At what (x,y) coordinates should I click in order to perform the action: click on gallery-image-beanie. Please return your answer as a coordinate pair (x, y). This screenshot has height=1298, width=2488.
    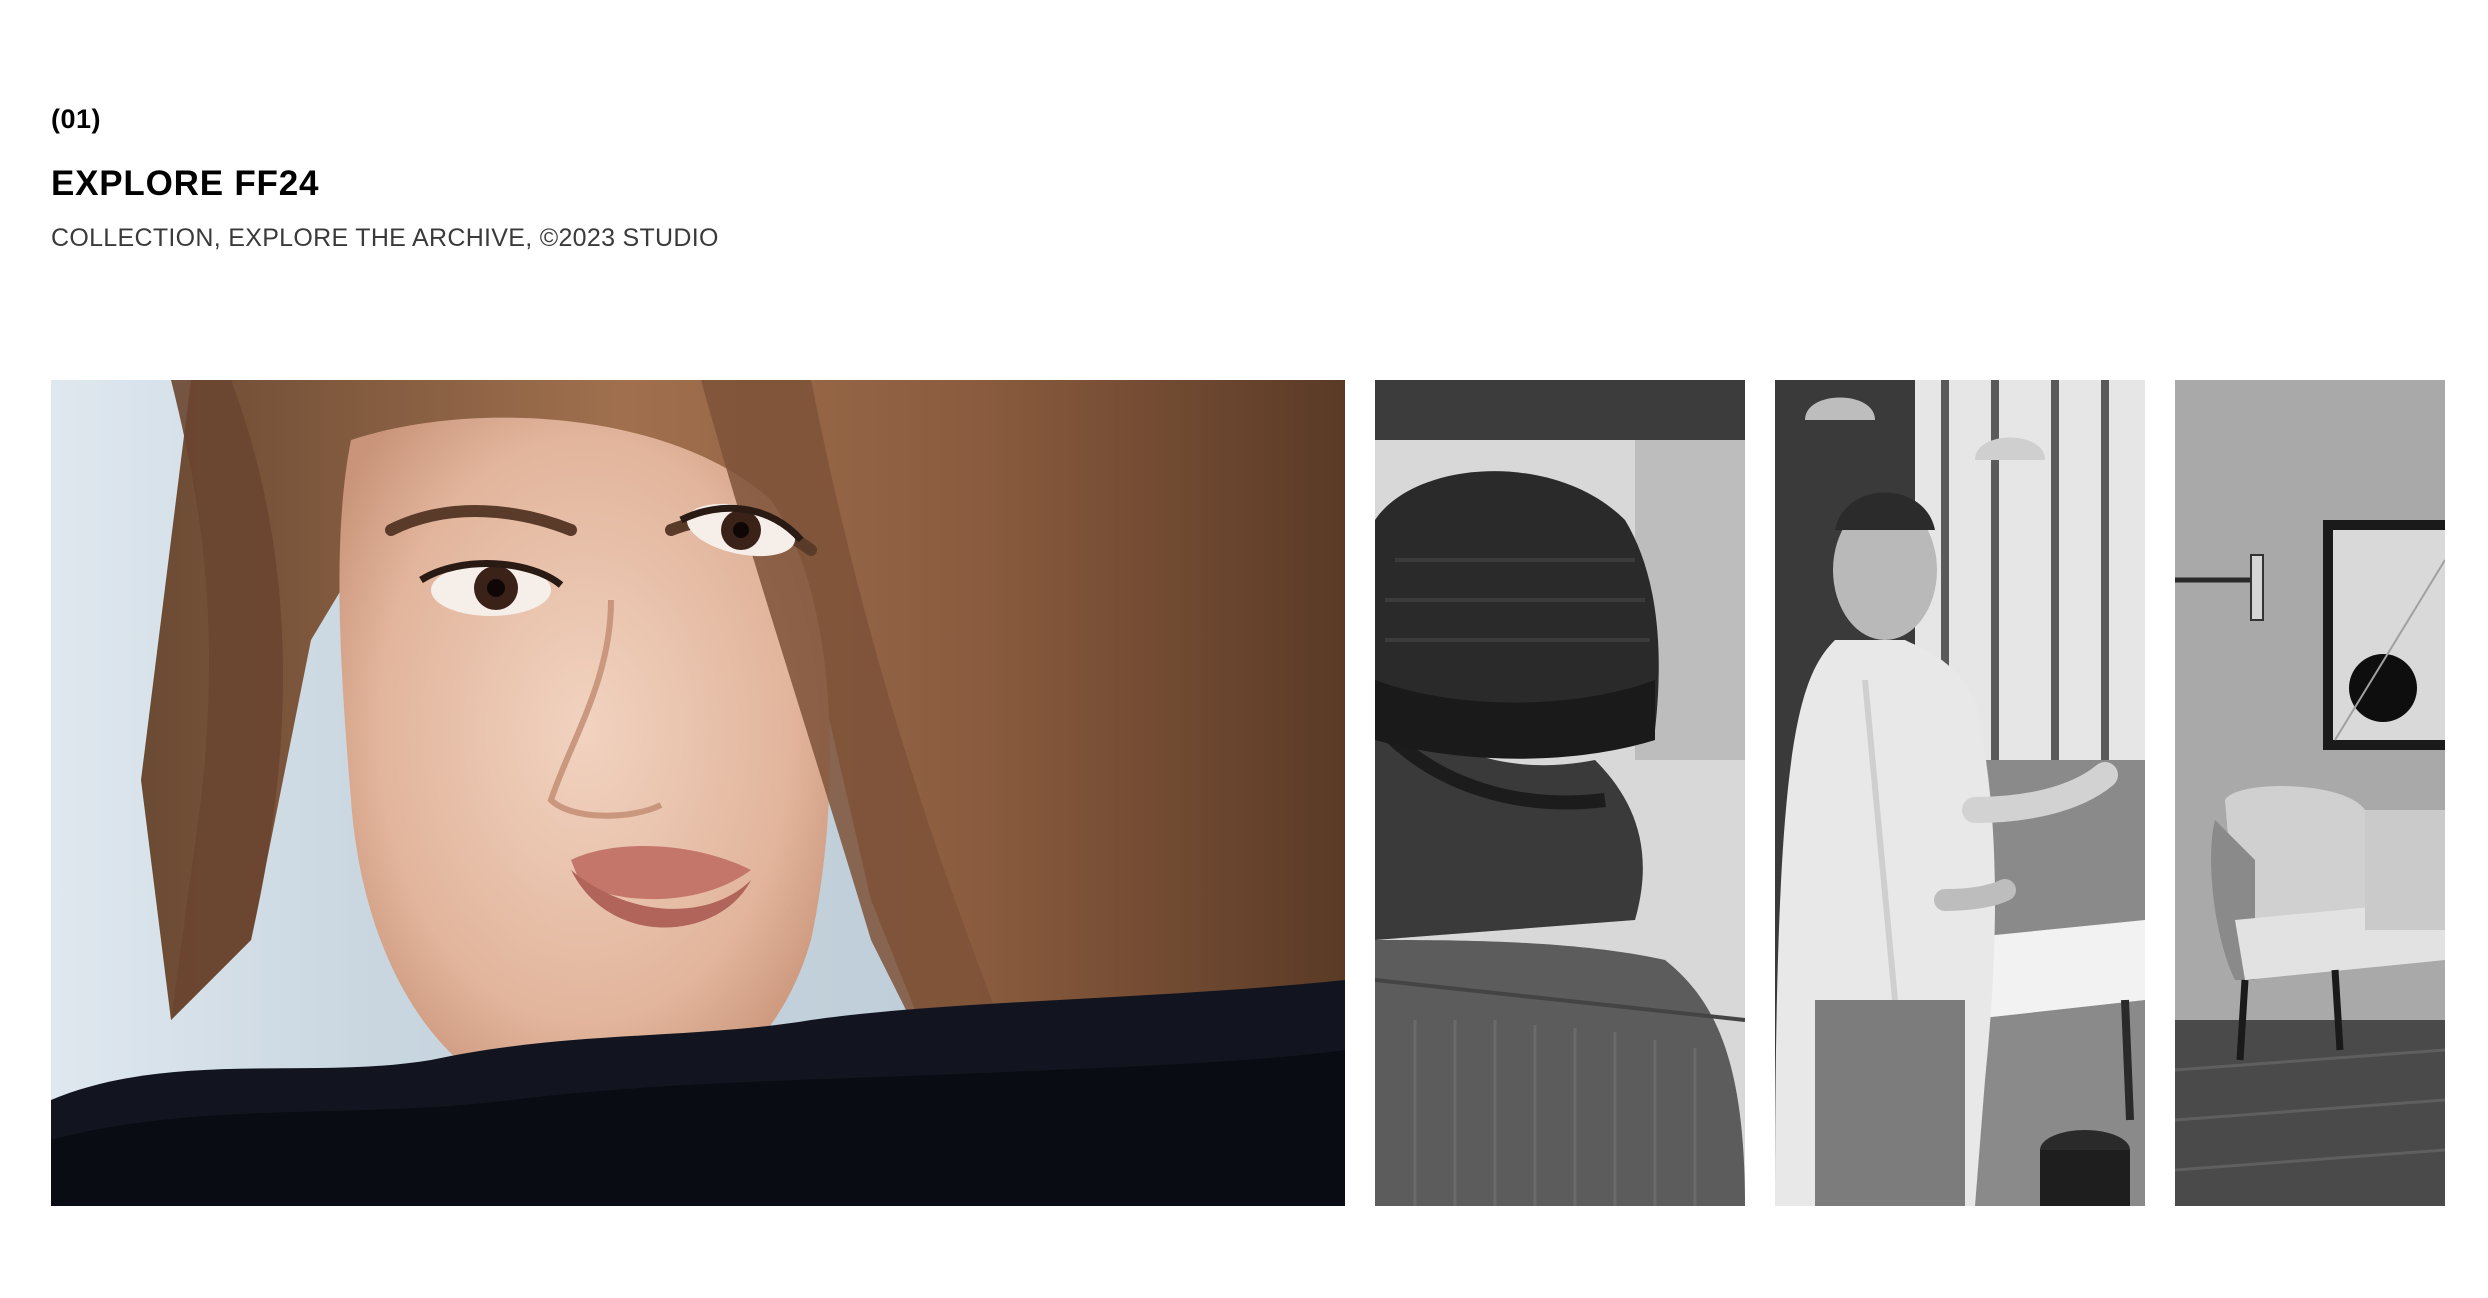
    Looking at the image, I should click on (1560, 793).